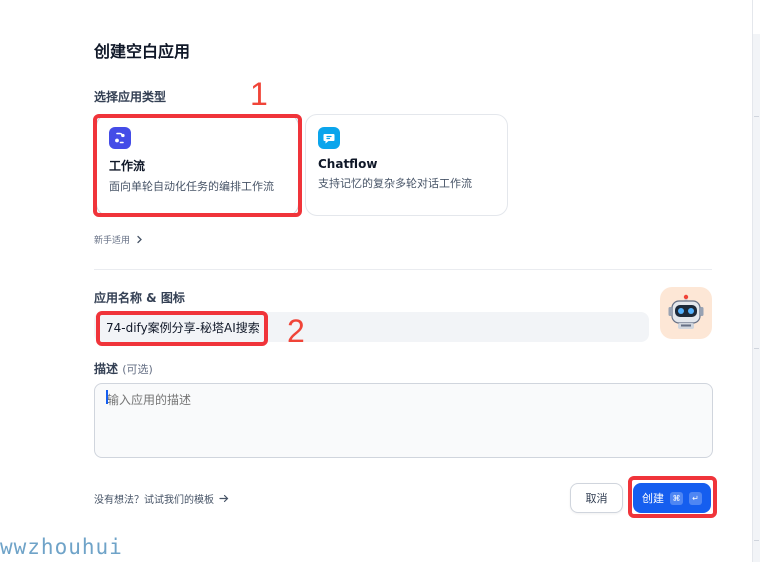 The image size is (760, 562). What do you see at coordinates (695, 498) in the screenshot?
I see `enter-key-icon: ↵` at bounding box center [695, 498].